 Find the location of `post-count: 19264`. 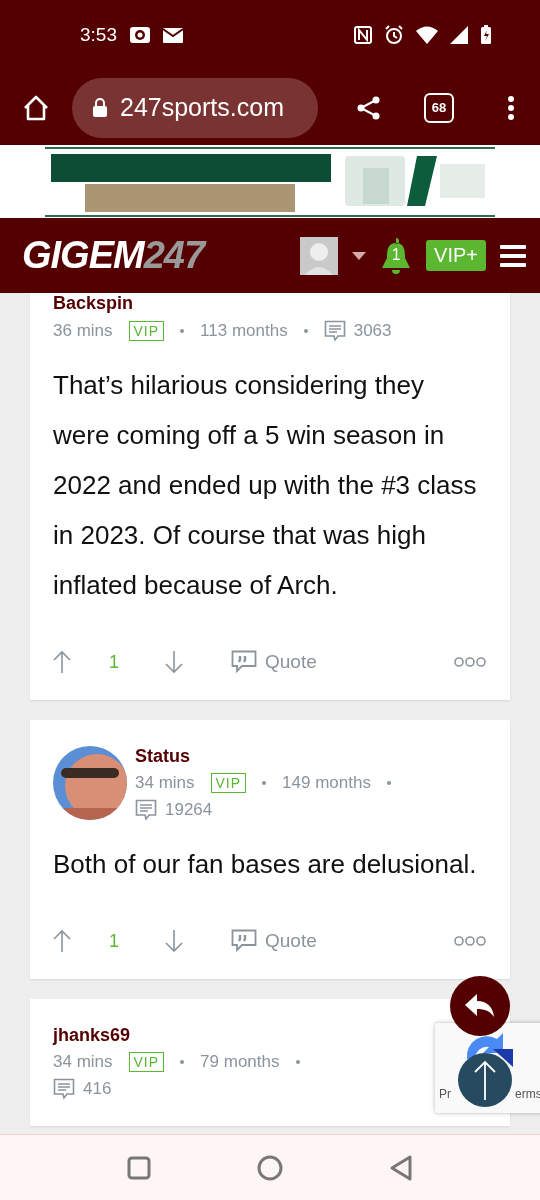

post-count: 19264 is located at coordinates (189, 810).